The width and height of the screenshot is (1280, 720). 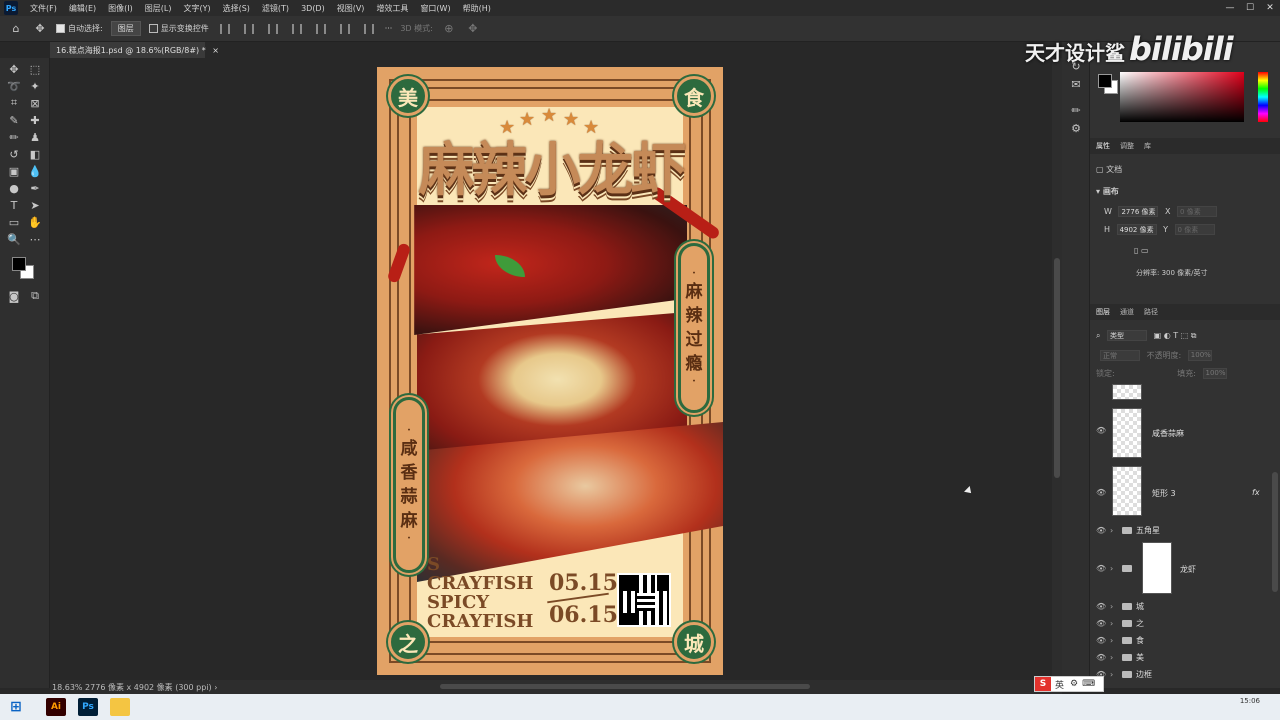 I want to click on fill-field: 100%, so click(x=1214, y=373).